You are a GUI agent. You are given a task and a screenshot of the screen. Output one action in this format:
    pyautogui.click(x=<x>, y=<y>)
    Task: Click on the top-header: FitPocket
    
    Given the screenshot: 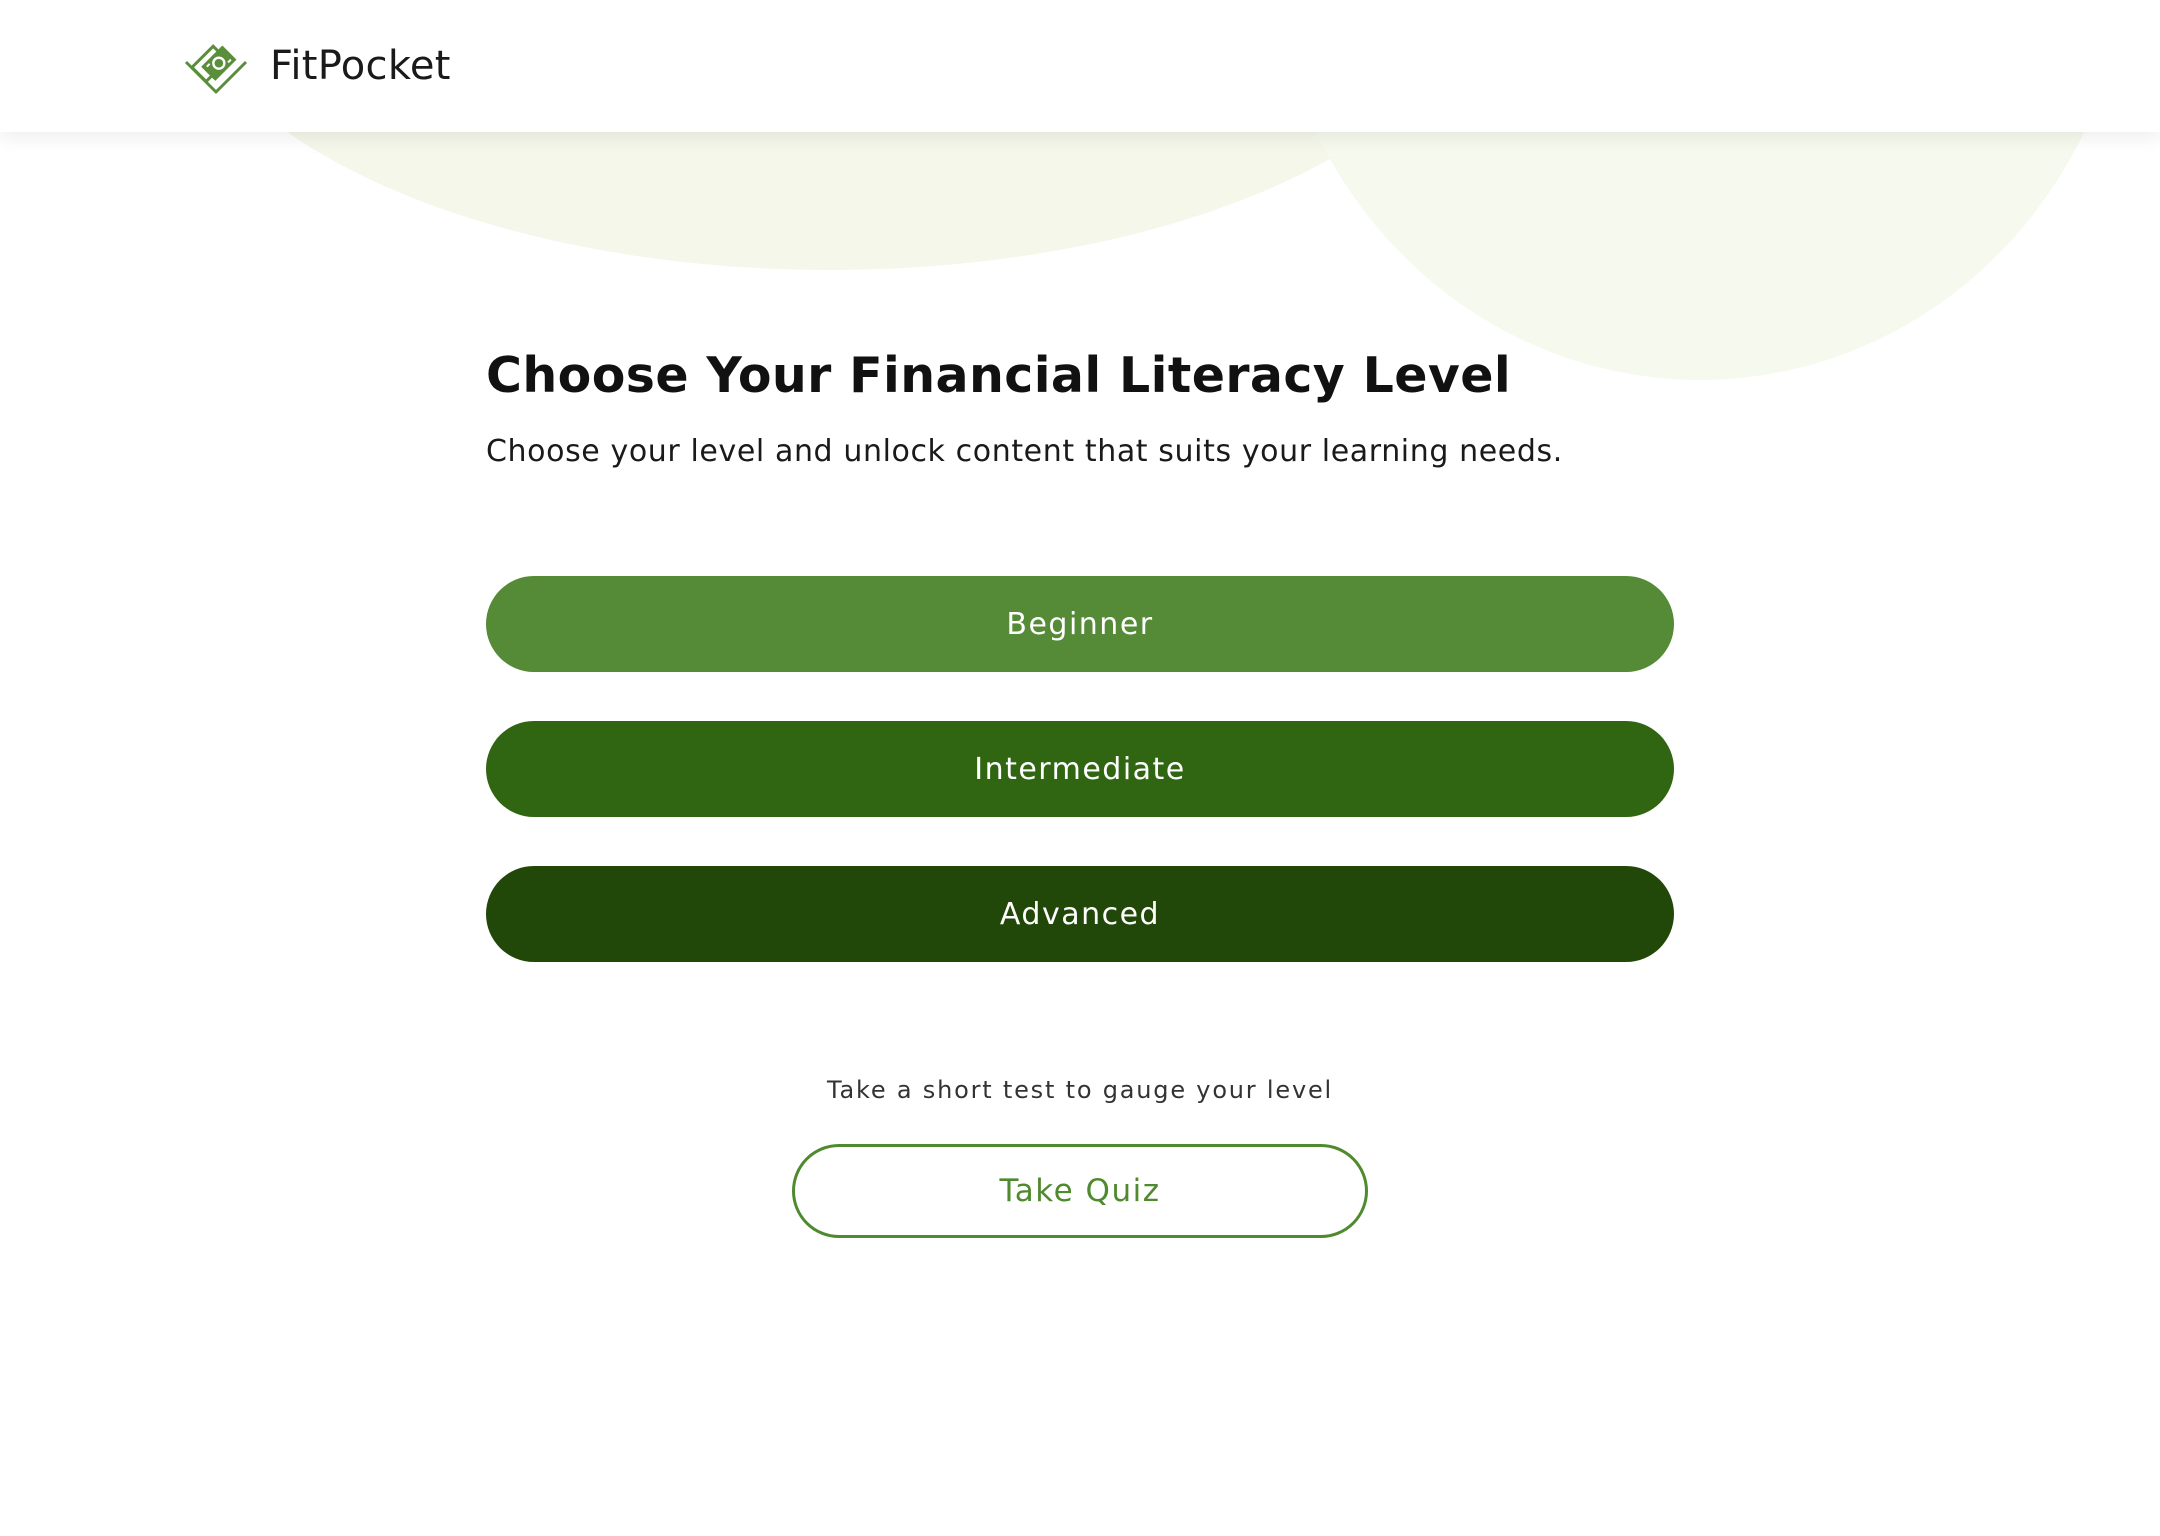 What is the action you would take?
    pyautogui.click(x=1080, y=66)
    